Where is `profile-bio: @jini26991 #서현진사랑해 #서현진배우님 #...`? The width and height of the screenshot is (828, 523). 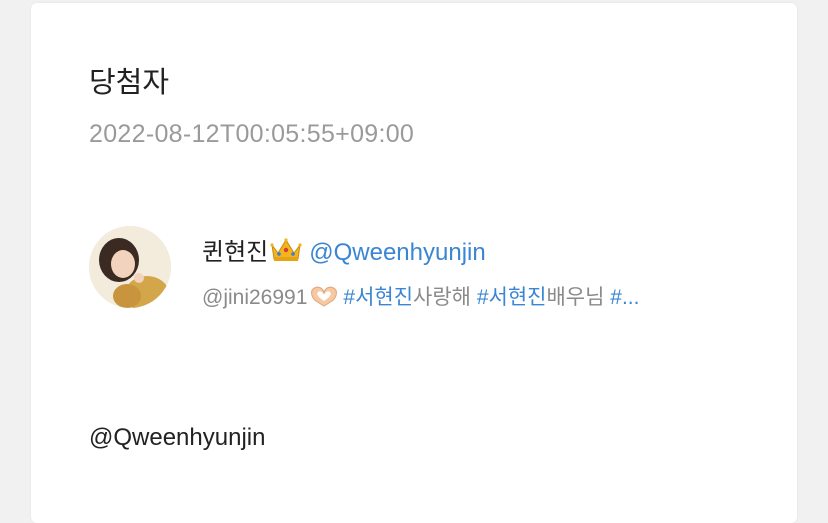
profile-bio: @jini26991 #서현진사랑해 #서현진배우님 #... is located at coordinates (420, 296).